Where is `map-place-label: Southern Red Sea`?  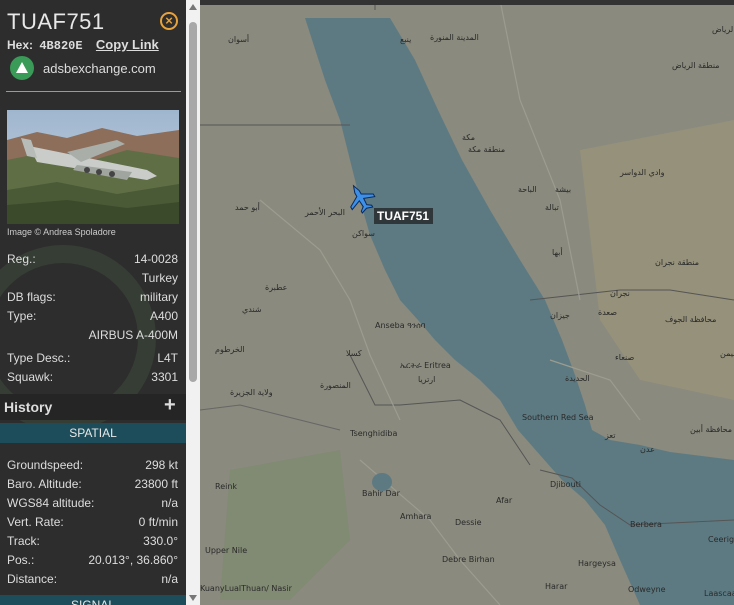 map-place-label: Southern Red Sea is located at coordinates (558, 417).